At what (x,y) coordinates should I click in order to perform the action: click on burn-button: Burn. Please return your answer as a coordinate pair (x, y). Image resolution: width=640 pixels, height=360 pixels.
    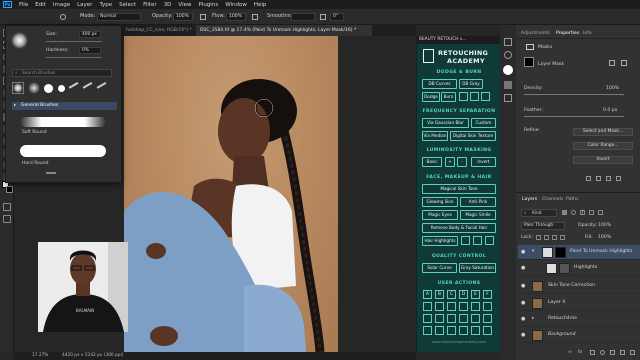
    Looking at the image, I should click on (448, 97).